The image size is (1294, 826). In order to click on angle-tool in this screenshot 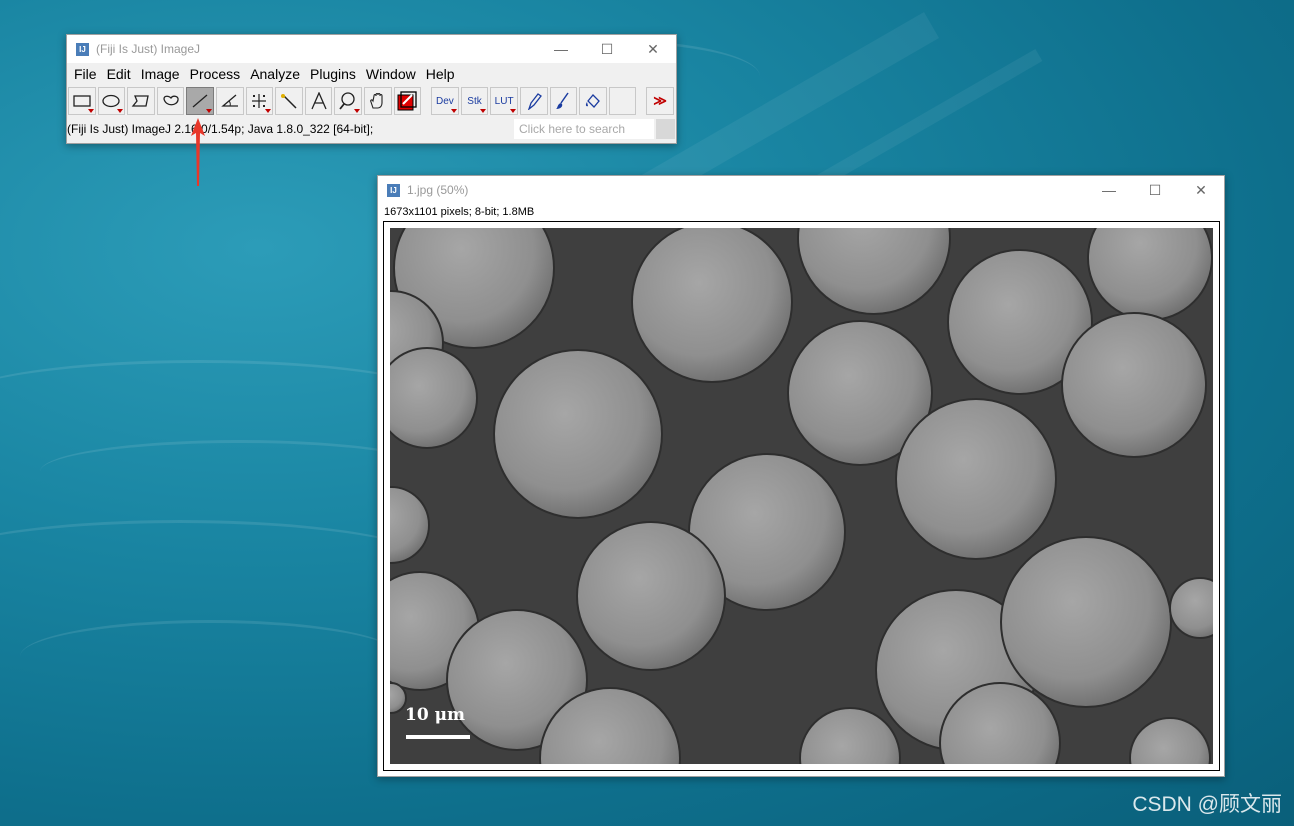, I will do `click(229, 101)`.